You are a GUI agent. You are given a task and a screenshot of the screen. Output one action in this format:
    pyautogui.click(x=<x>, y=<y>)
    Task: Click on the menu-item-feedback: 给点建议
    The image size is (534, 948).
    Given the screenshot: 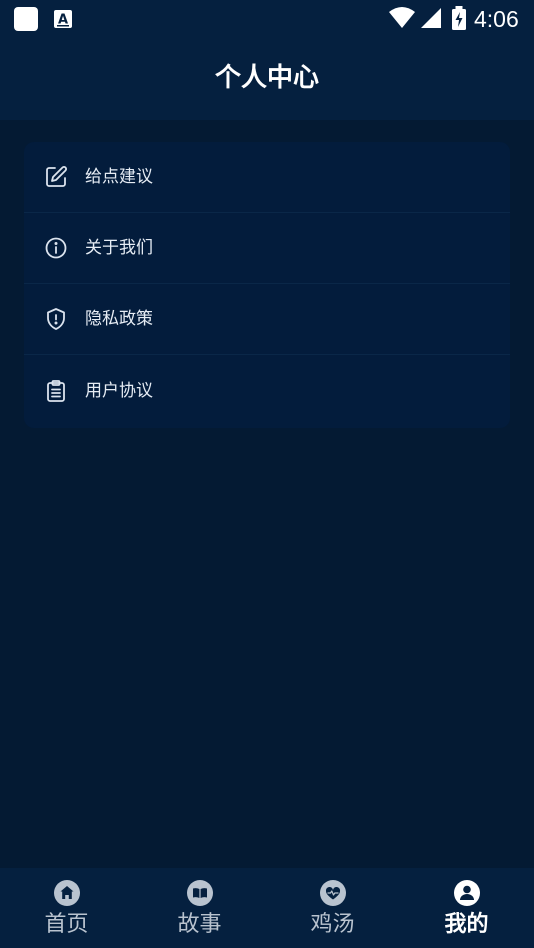 What is the action you would take?
    pyautogui.click(x=267, y=177)
    